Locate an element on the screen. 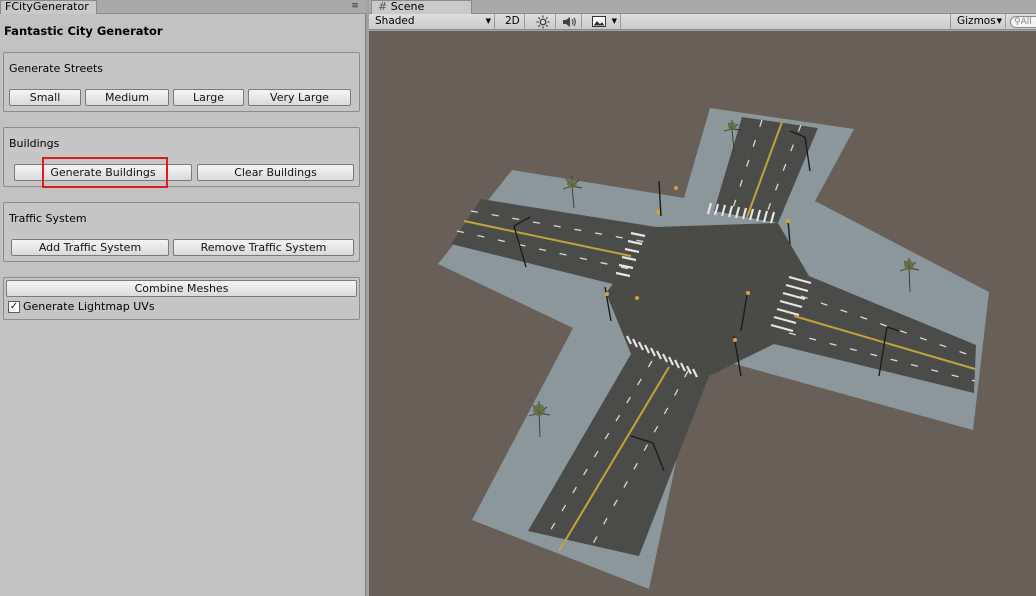  very-large-button: Very Large is located at coordinates (299, 97).